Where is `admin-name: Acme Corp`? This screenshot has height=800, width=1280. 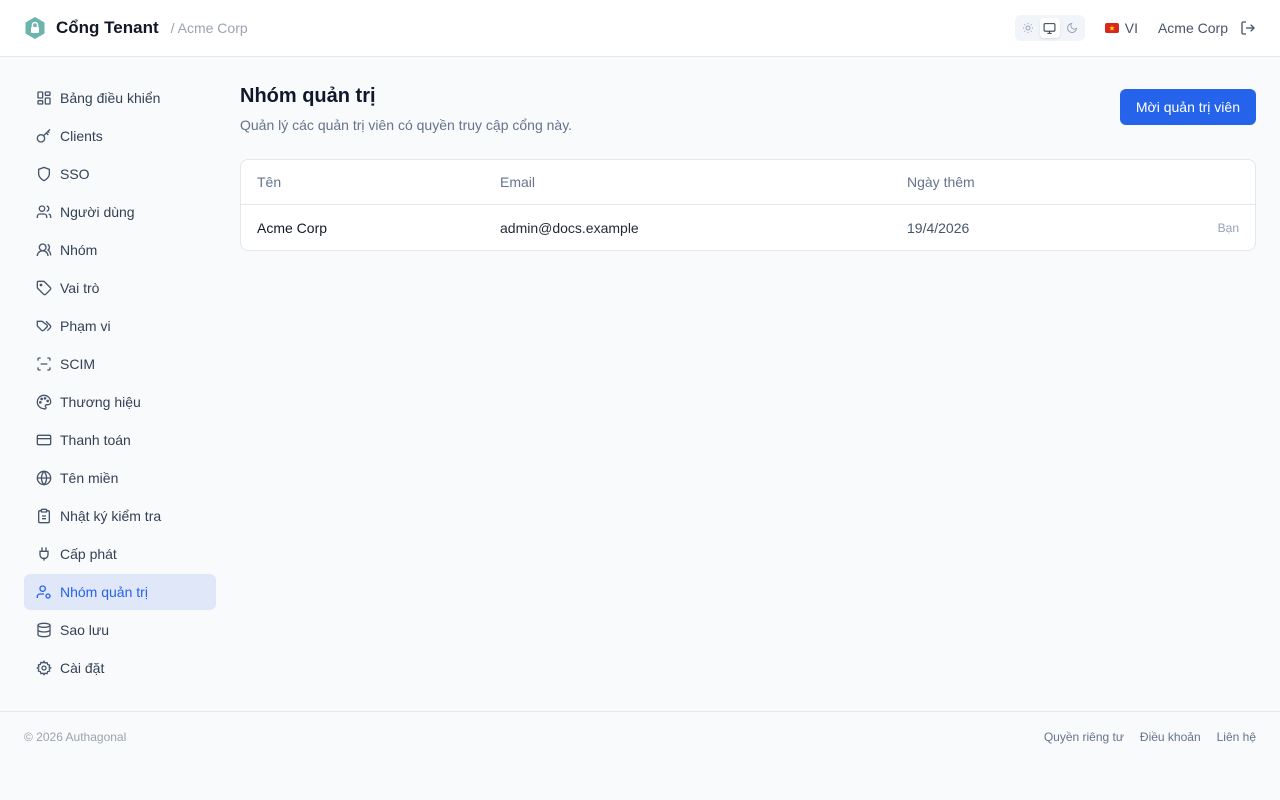 admin-name: Acme Corp is located at coordinates (292, 227).